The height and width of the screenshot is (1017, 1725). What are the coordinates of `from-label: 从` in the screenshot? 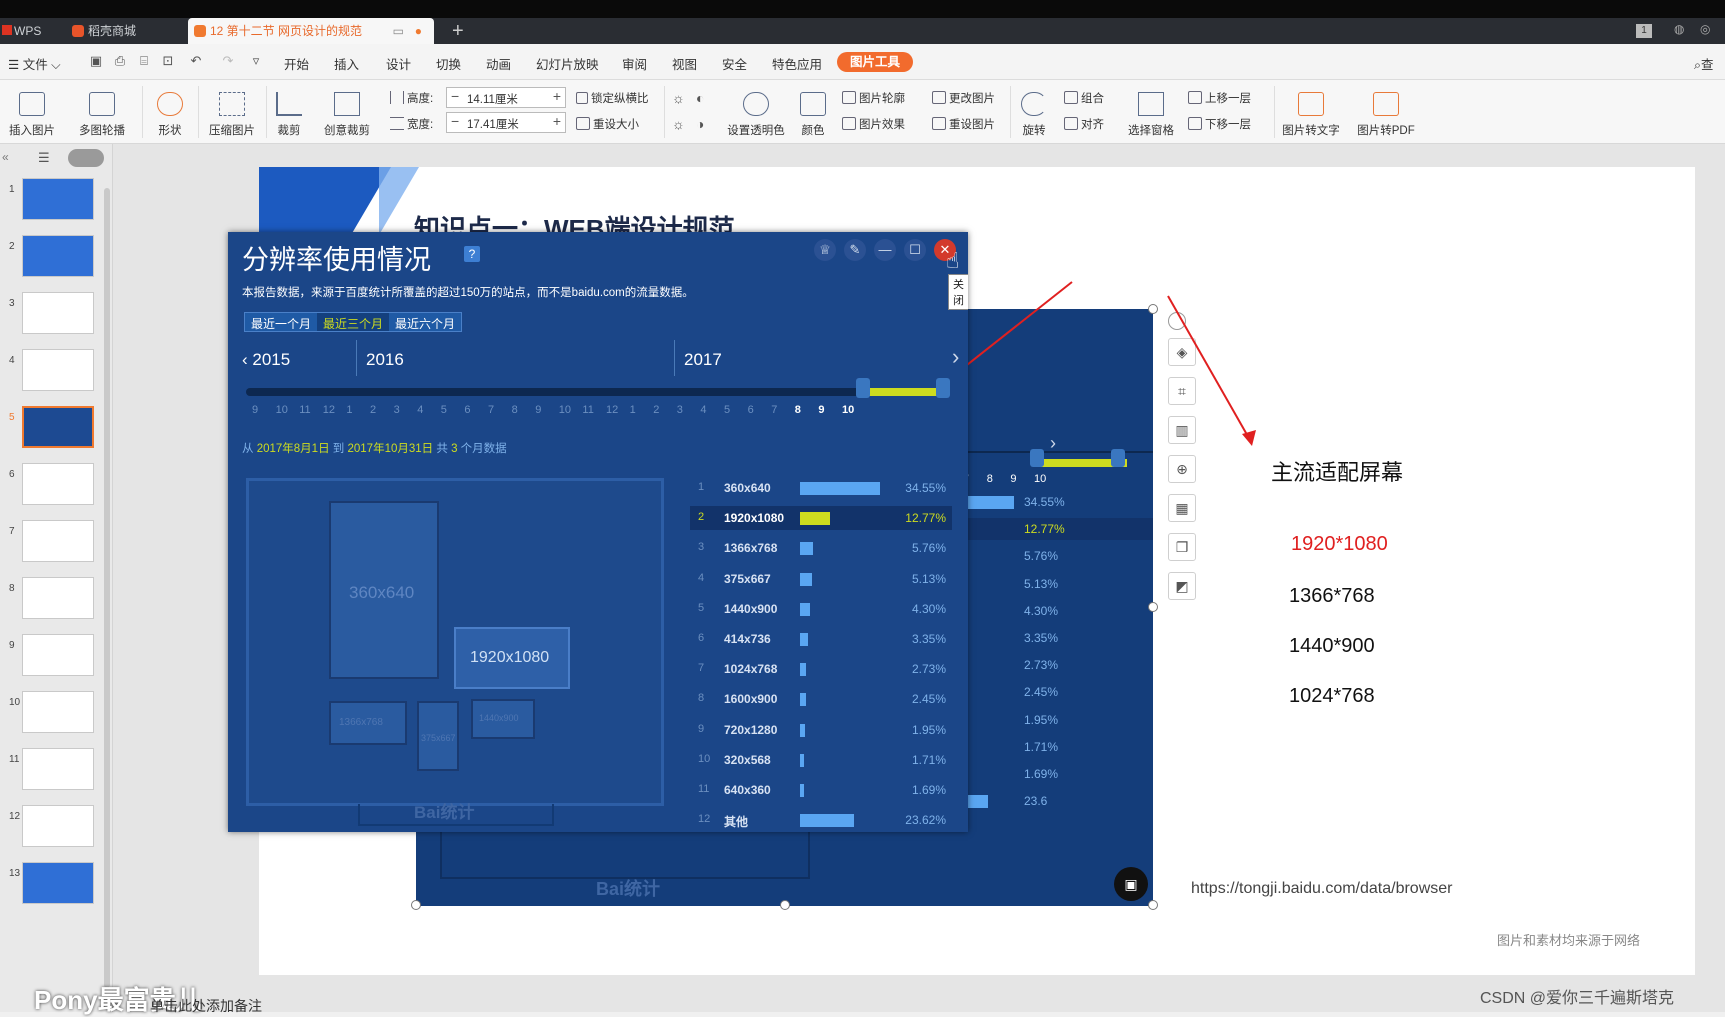 It's located at (248, 449).